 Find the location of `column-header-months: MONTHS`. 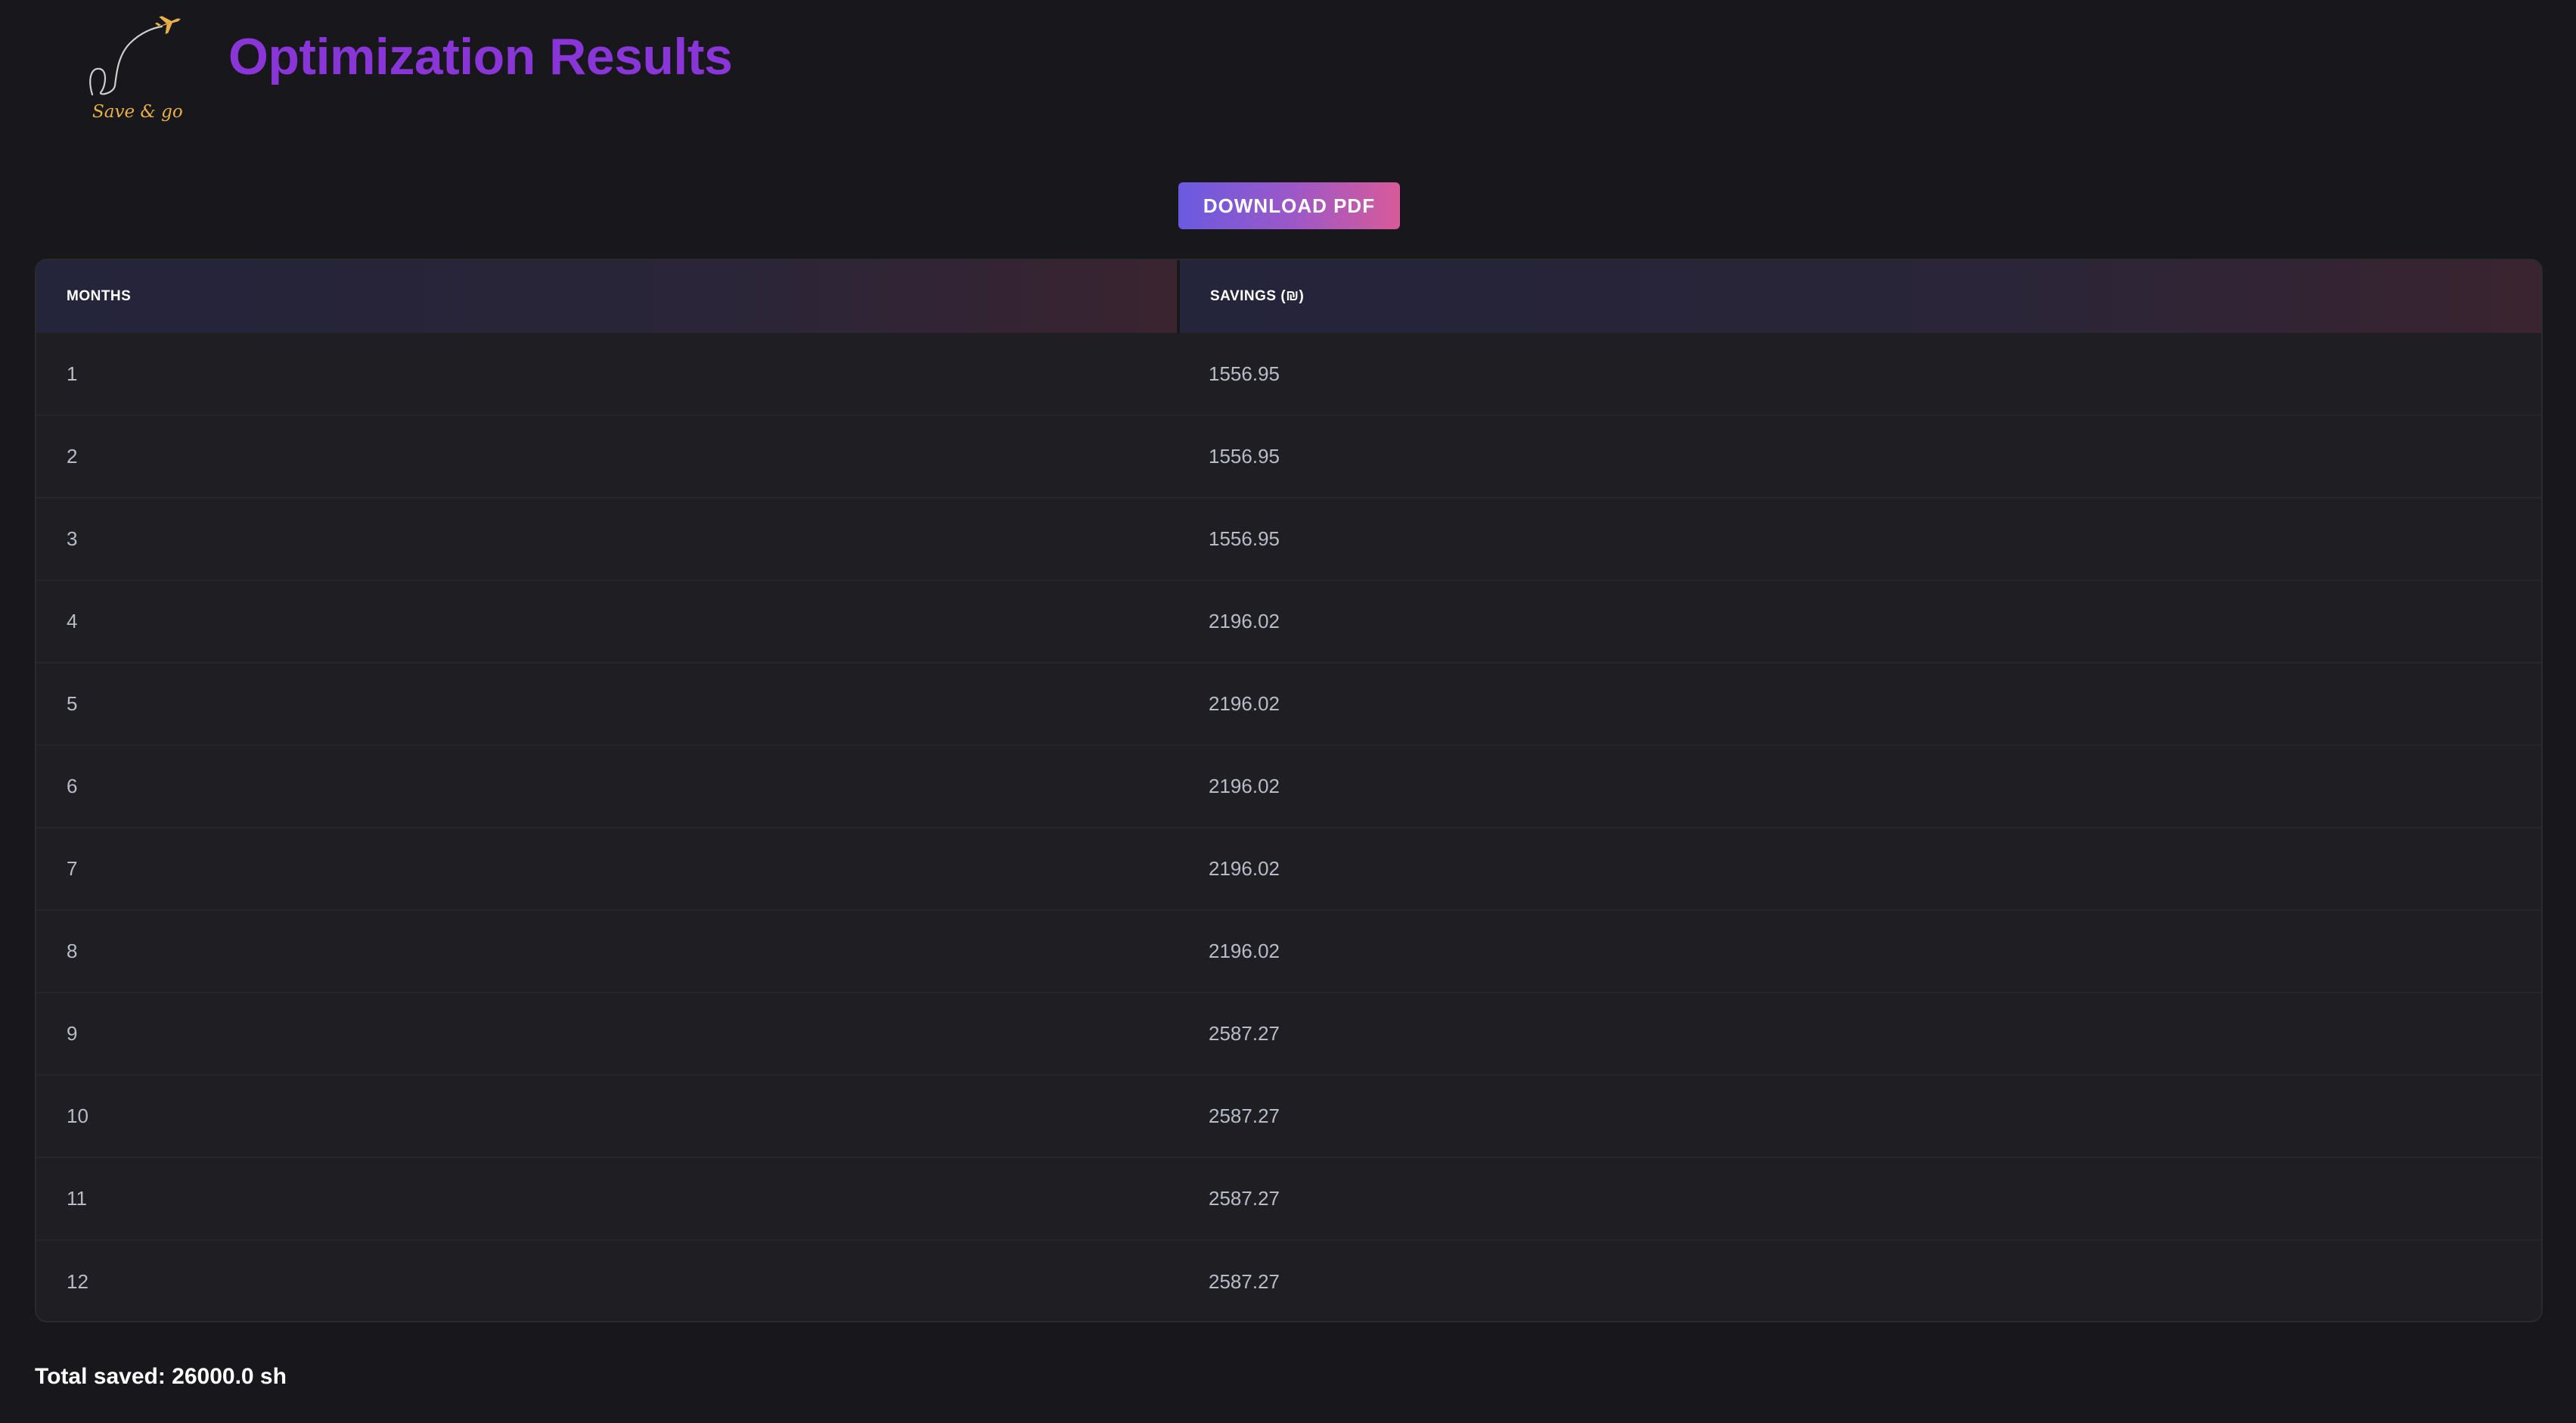

column-header-months: MONTHS is located at coordinates (608, 296).